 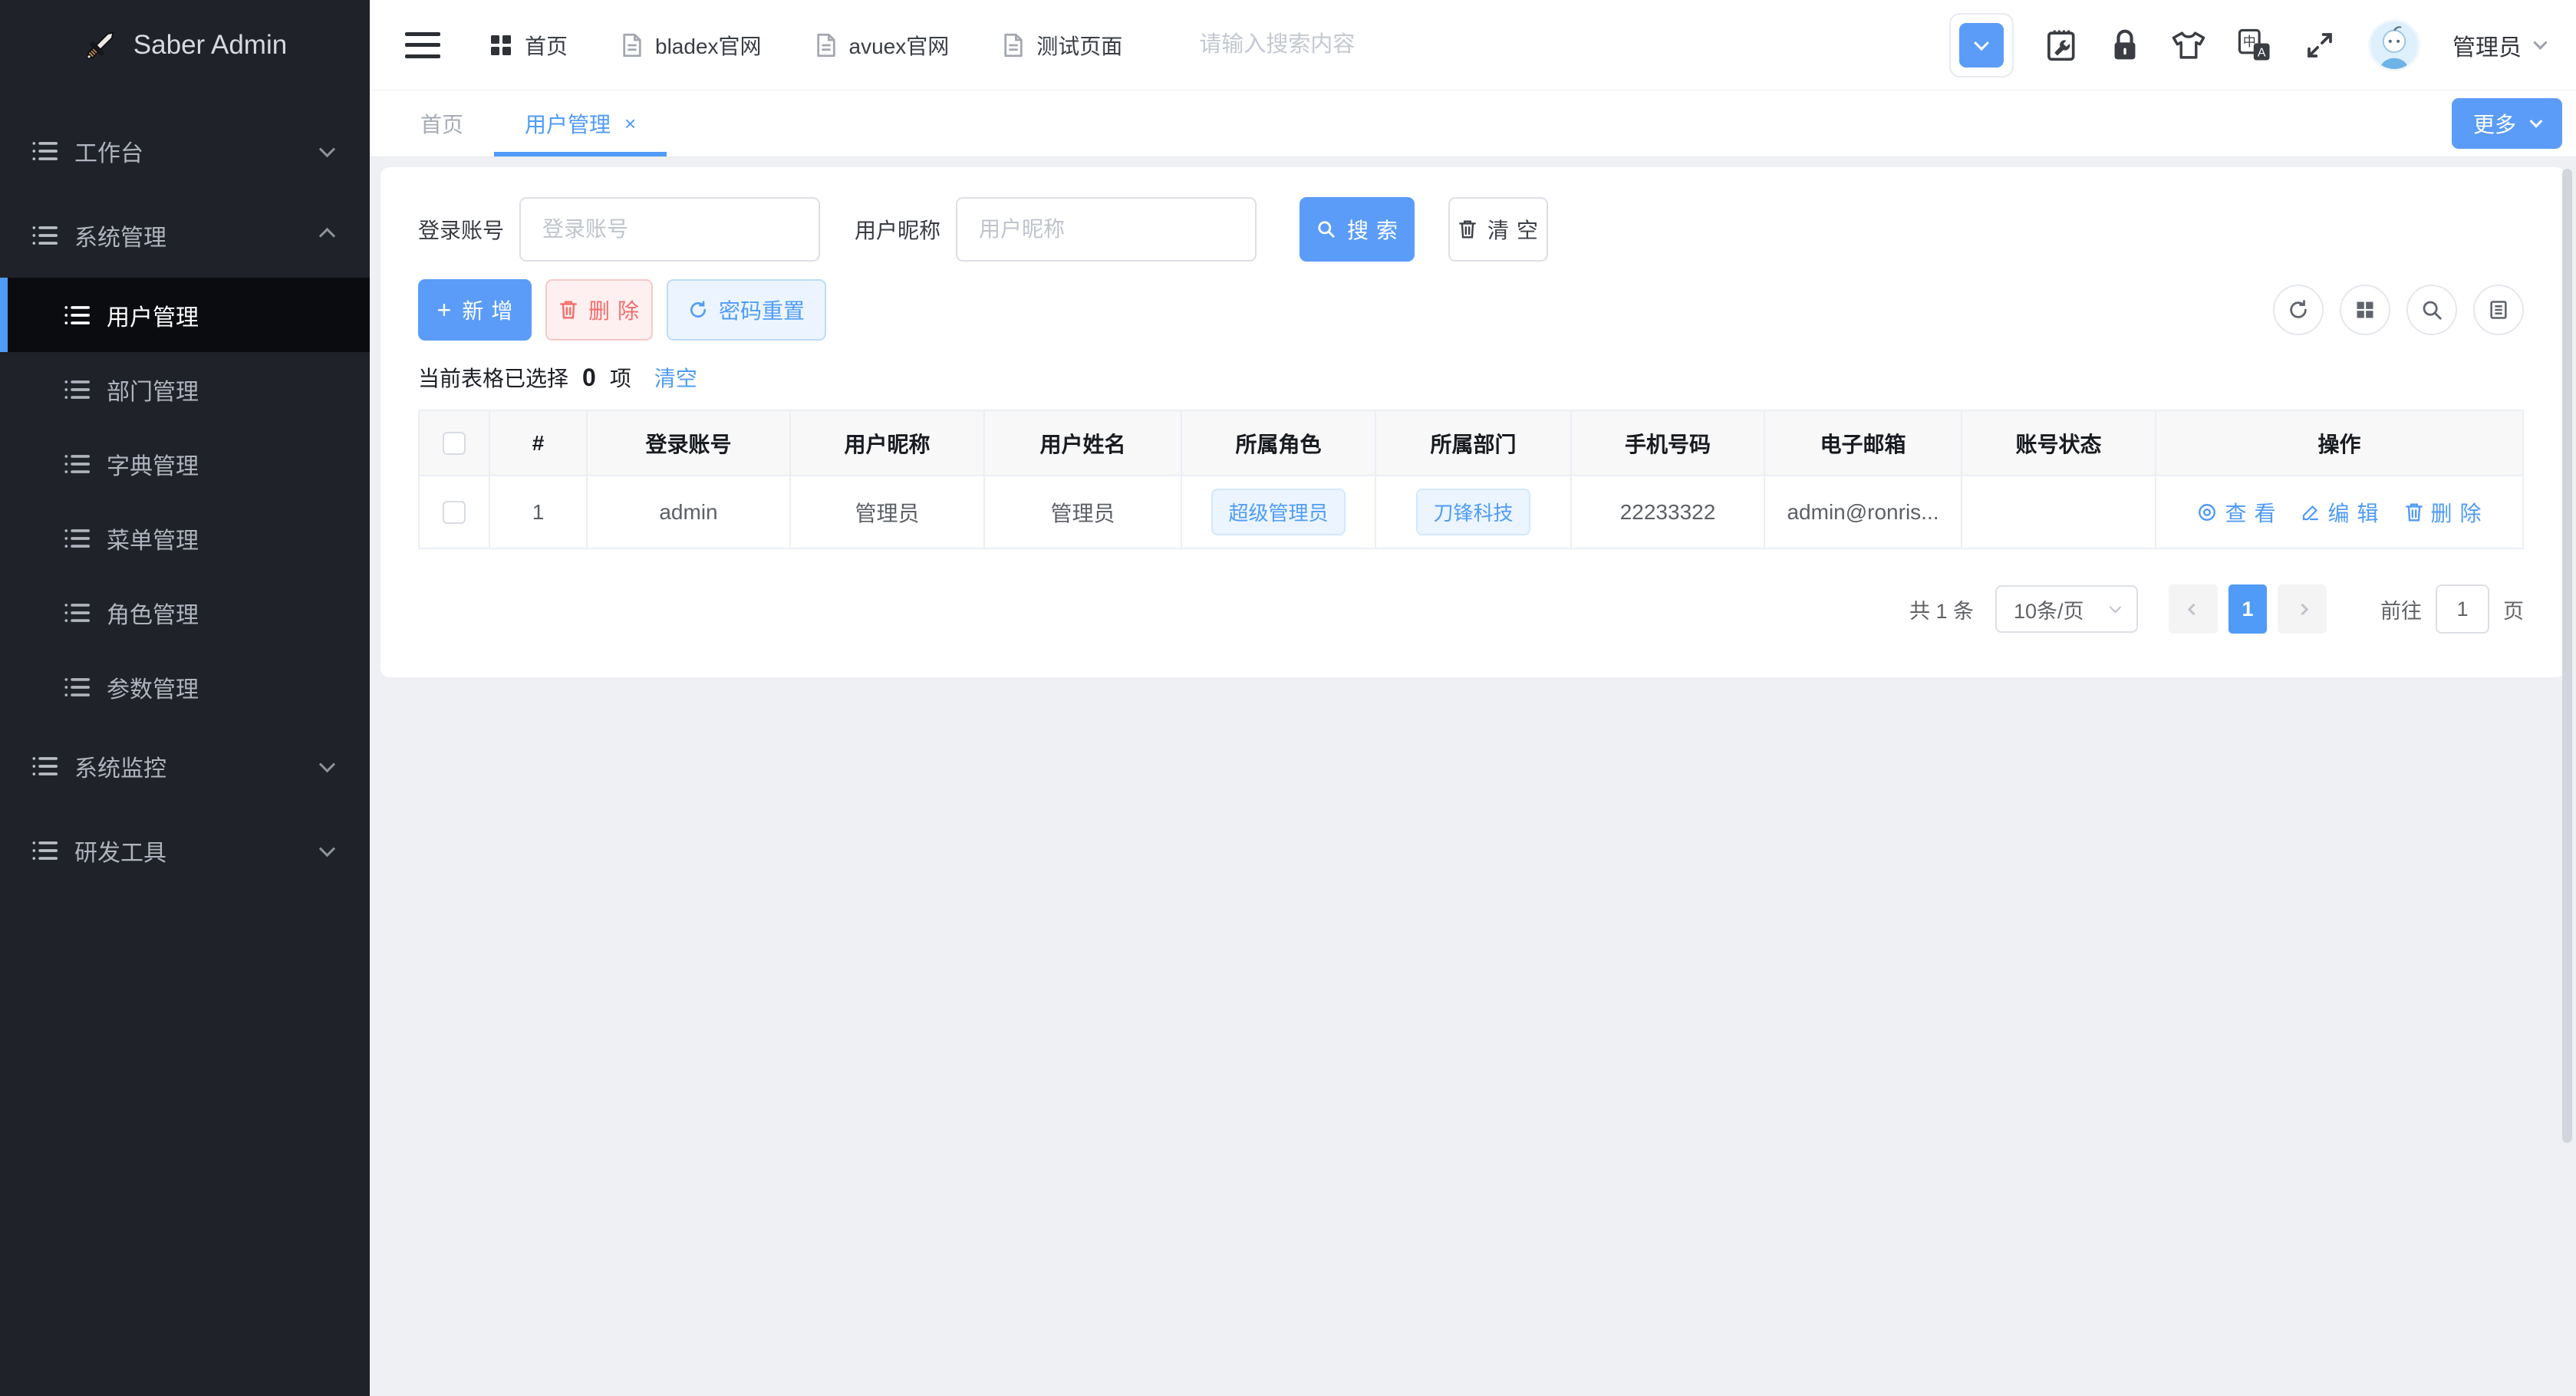 I want to click on delete-link: 删除, so click(x=2443, y=513).